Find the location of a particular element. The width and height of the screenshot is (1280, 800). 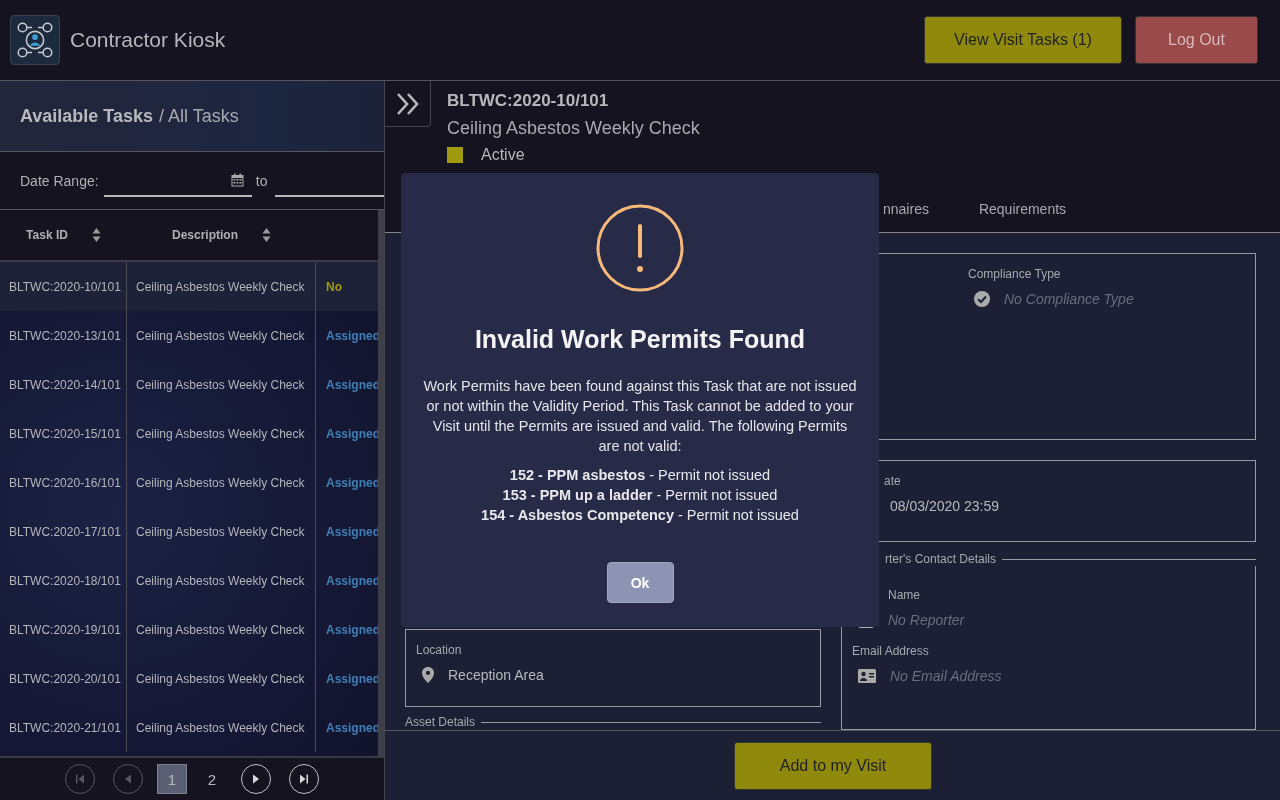

task-id-cell: BLTWC:2020-10/101 is located at coordinates (63, 286).